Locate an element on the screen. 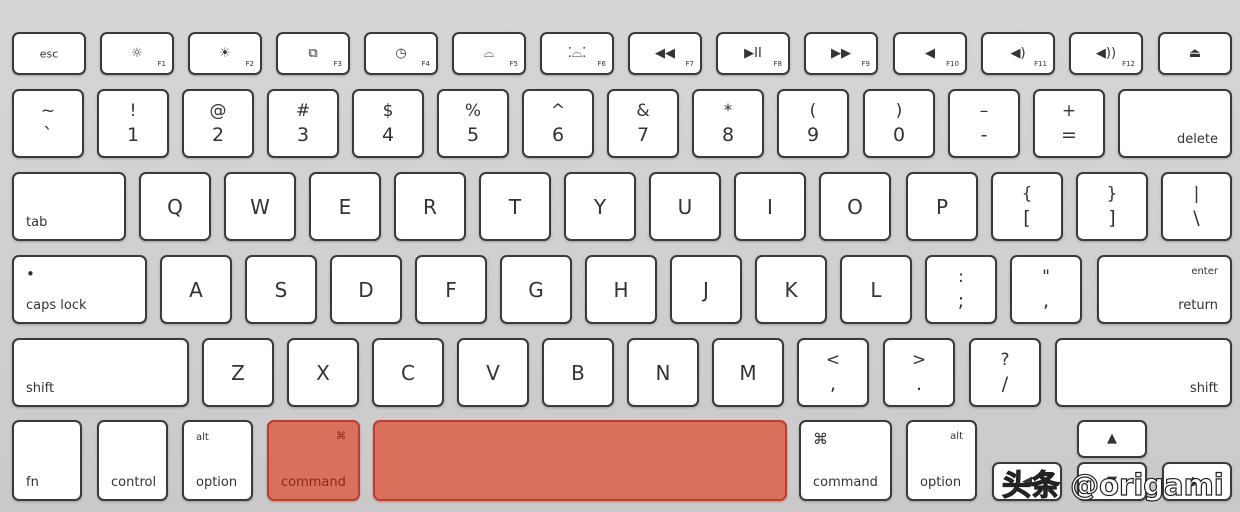  key-label: fn is located at coordinates (32, 482).